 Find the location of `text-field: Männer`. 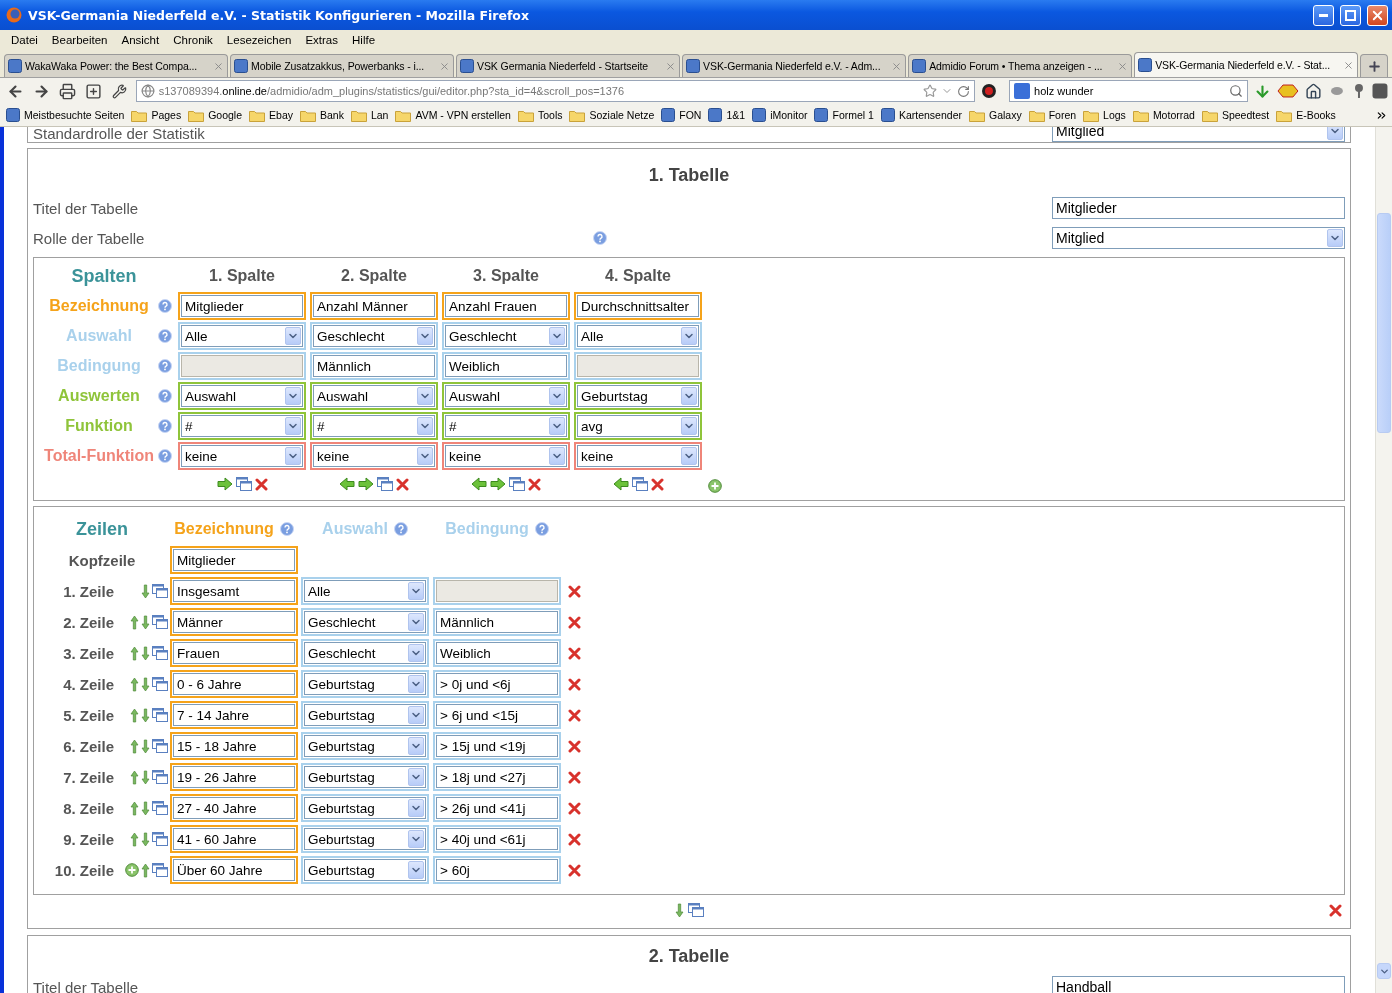

text-field: Männer is located at coordinates (234, 622).